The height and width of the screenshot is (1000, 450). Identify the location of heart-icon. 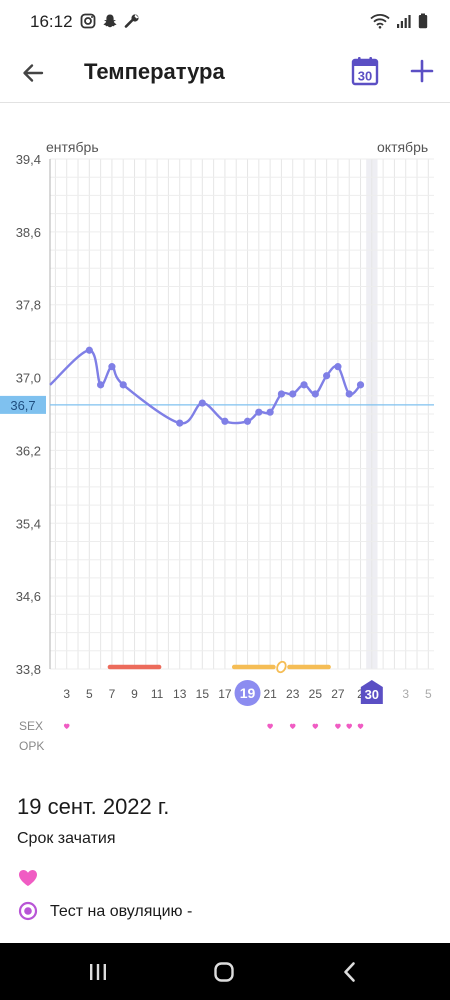
(28, 878).